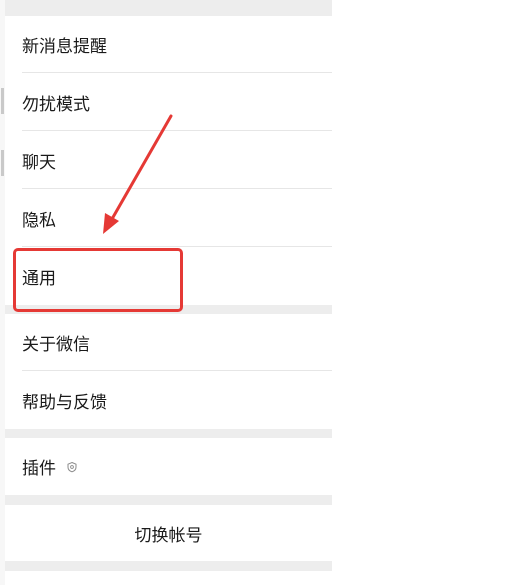 Image resolution: width=509 pixels, height=585 pixels. What do you see at coordinates (168, 400) in the screenshot?
I see `settings-item-help-feedback: 帮助与反馈` at bounding box center [168, 400].